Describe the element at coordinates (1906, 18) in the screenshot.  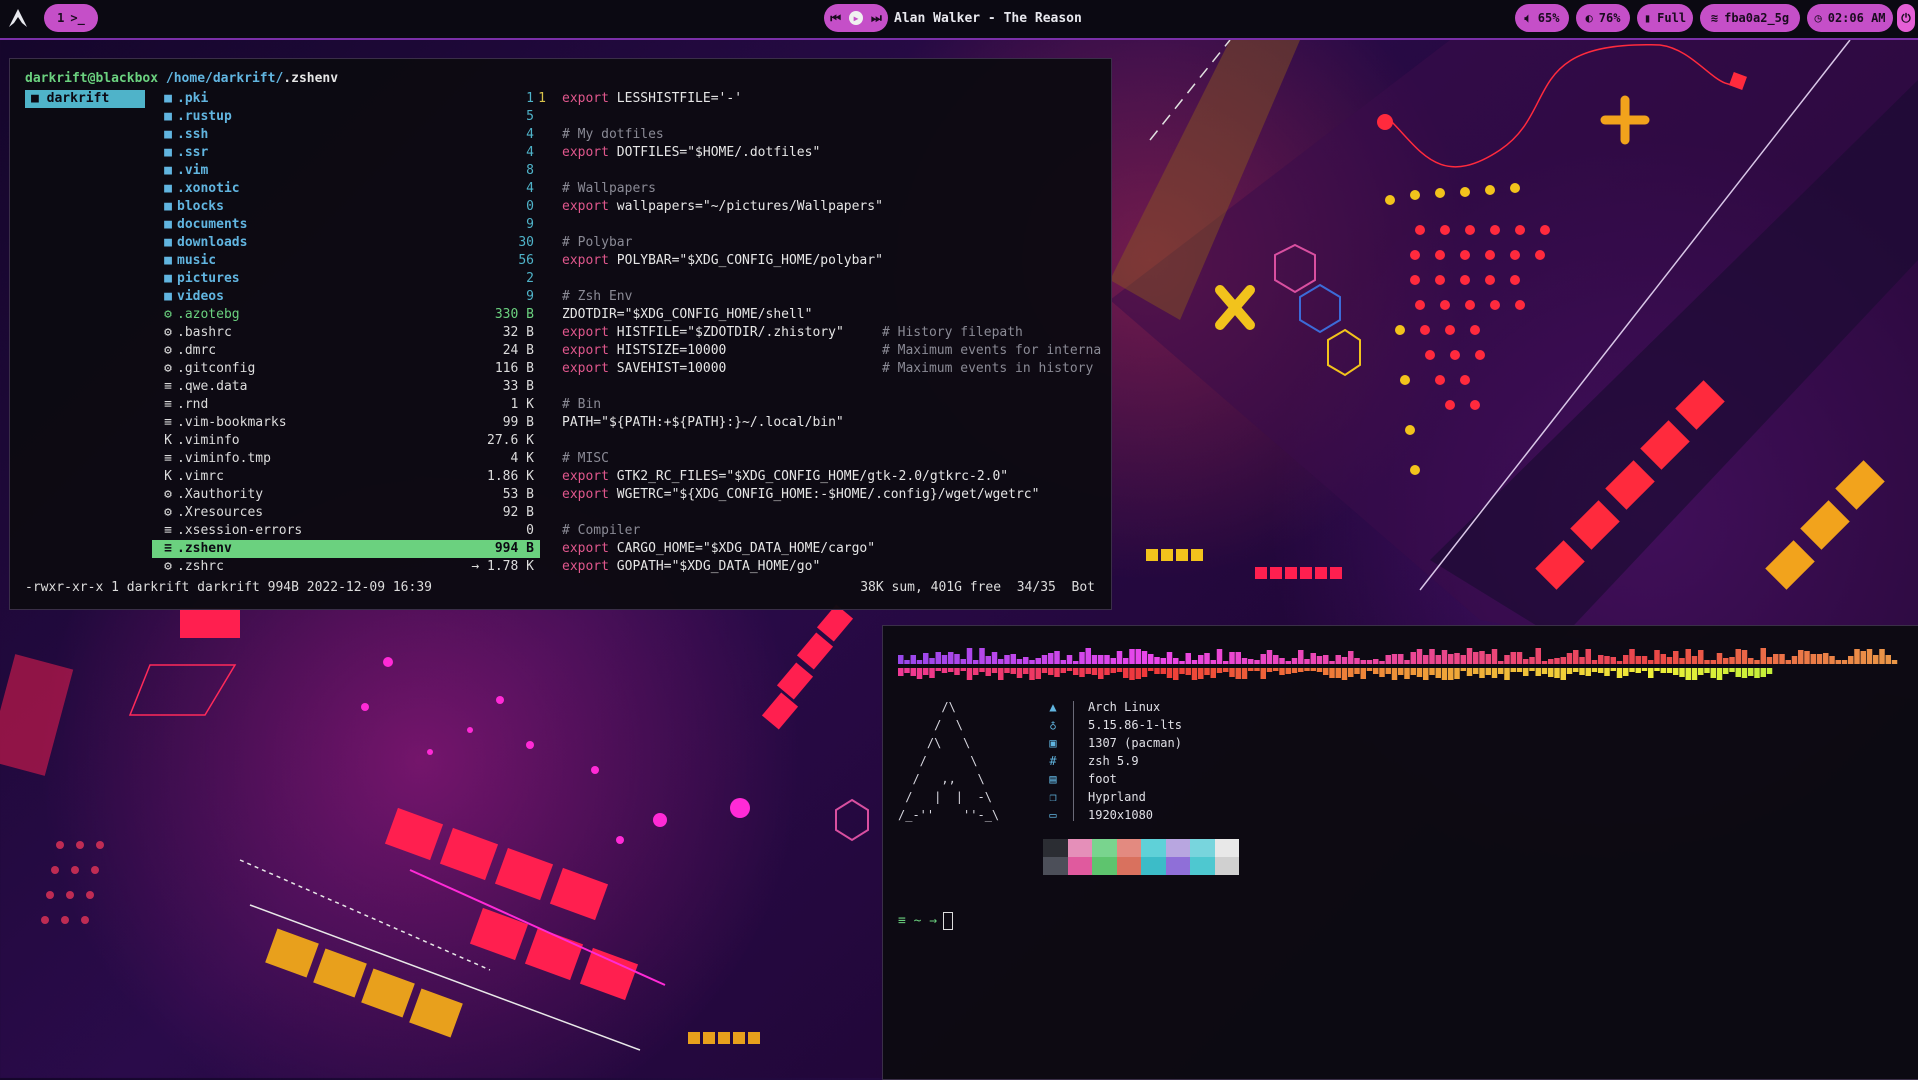
I see `power-button: ⏻` at that location.